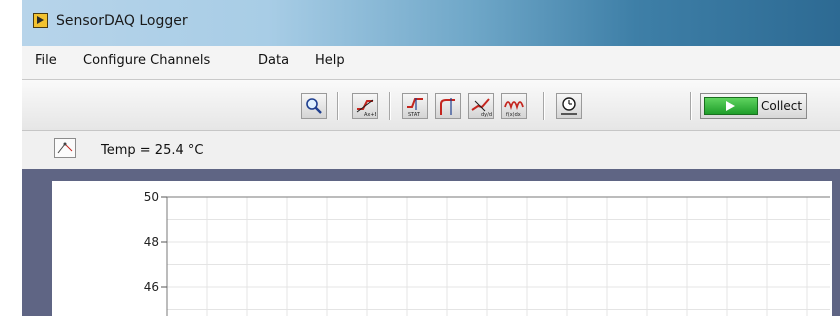 This screenshot has width=840, height=316. Describe the element at coordinates (431, 150) in the screenshot. I see `sensor-status-bar: Temp = 25.4 °C` at that location.